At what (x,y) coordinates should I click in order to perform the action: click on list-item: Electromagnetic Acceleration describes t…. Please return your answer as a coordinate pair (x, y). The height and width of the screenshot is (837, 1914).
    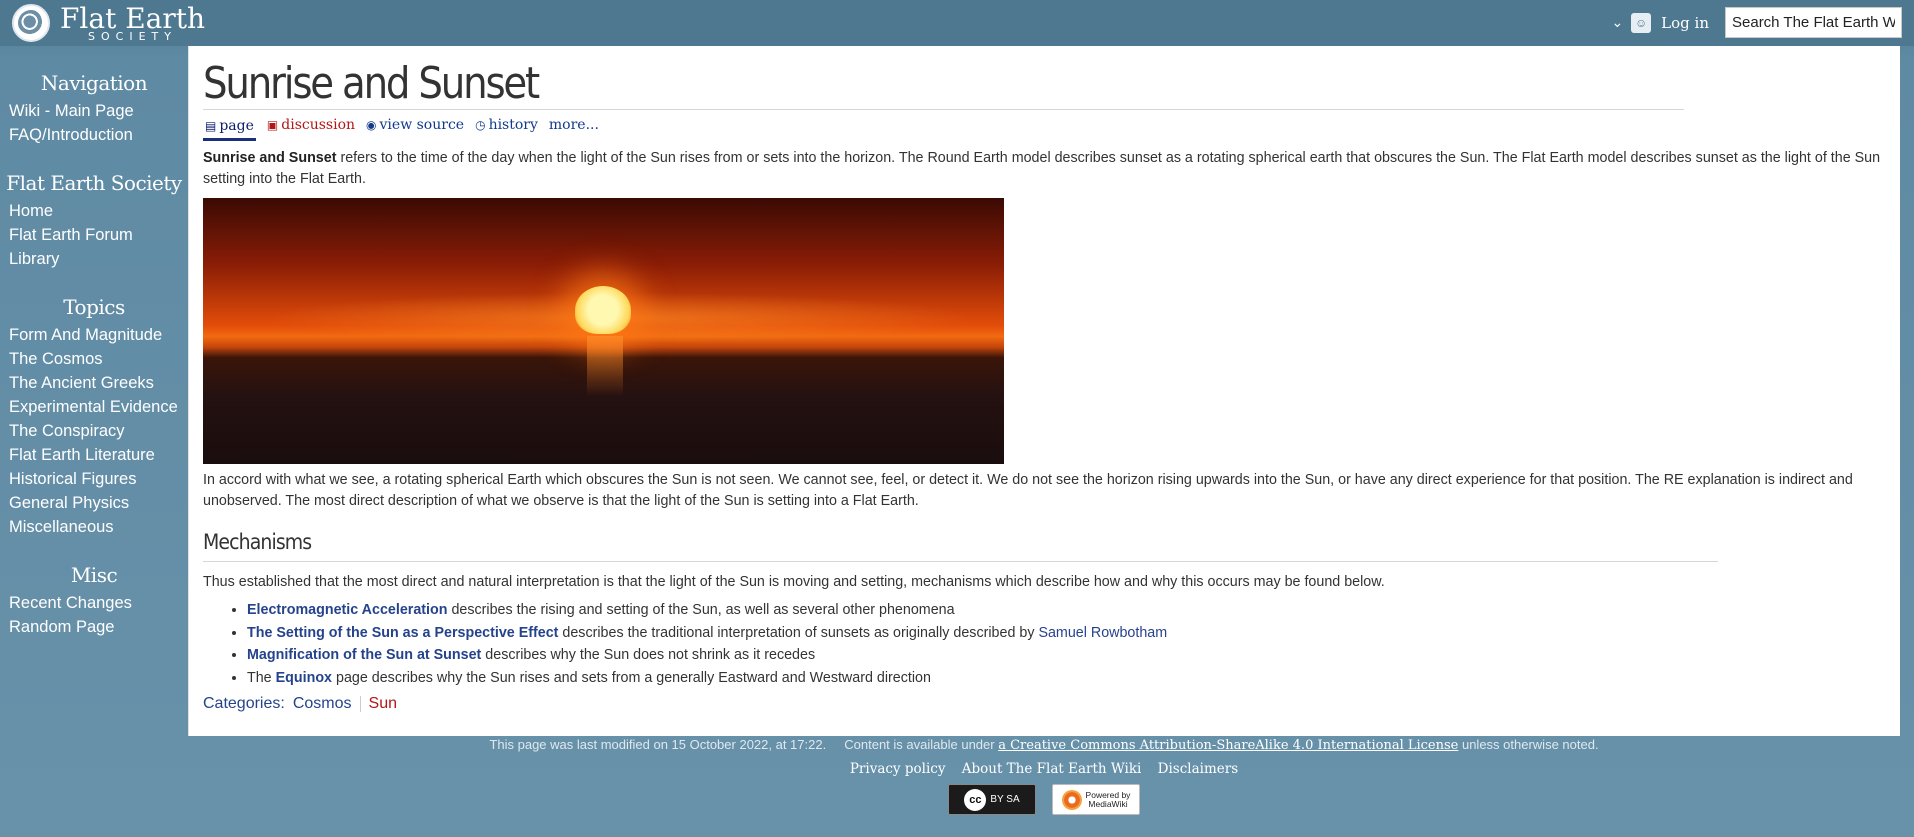
    Looking at the image, I should click on (1066, 610).